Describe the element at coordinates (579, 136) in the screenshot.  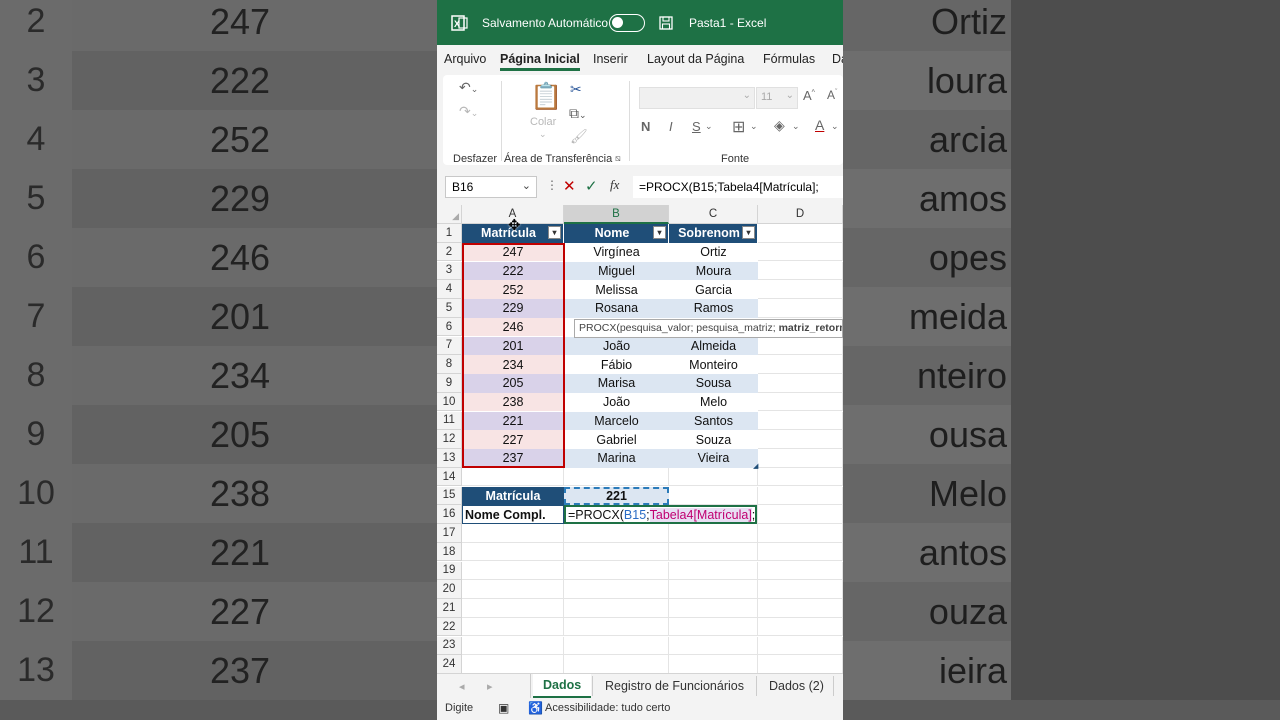
I see `format-painter-icon: 🖌` at that location.